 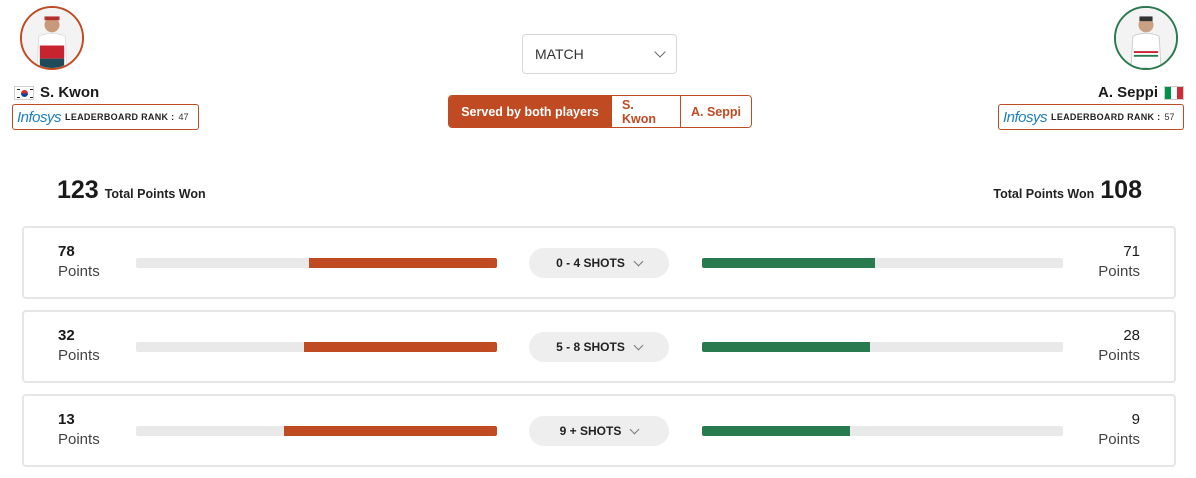 What do you see at coordinates (1119, 346) in the screenshot?
I see `right-points: 28 Points` at bounding box center [1119, 346].